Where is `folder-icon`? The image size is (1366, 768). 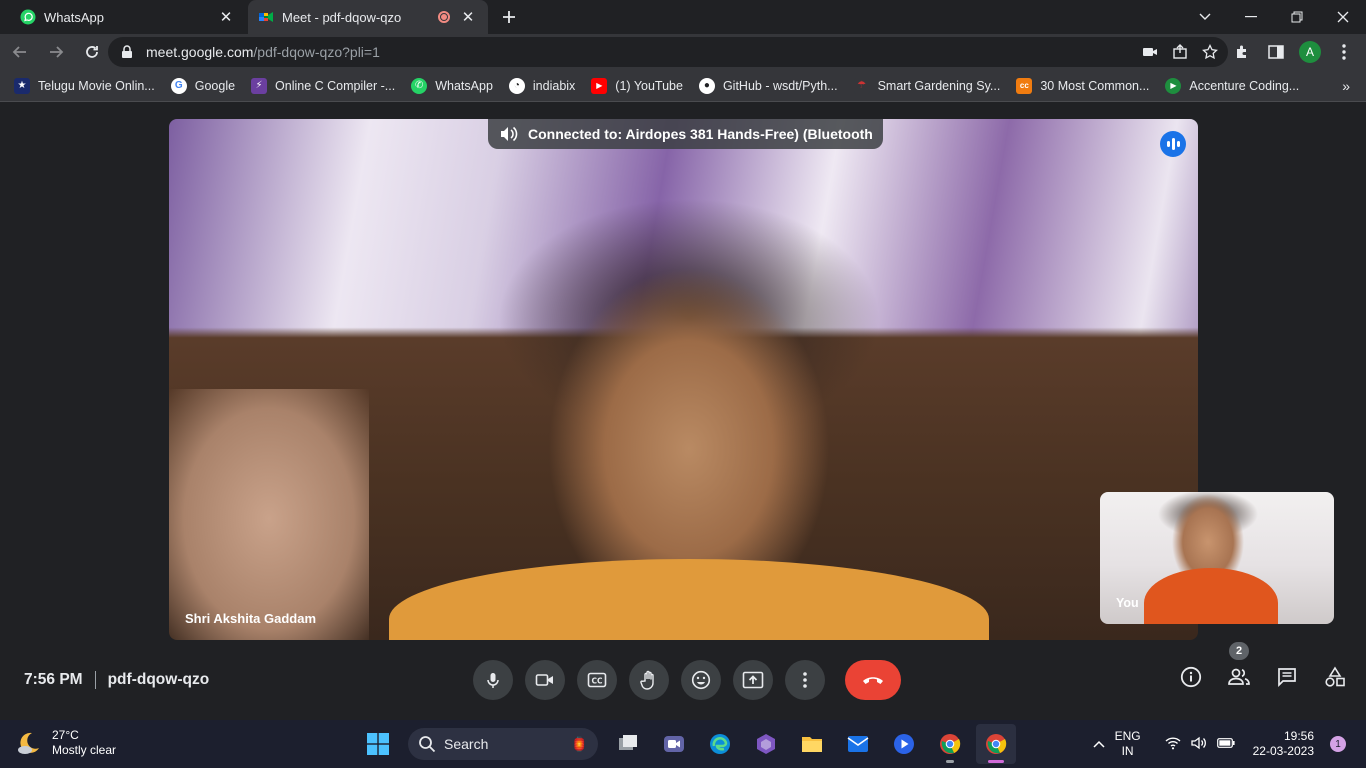
folder-icon is located at coordinates (812, 744).